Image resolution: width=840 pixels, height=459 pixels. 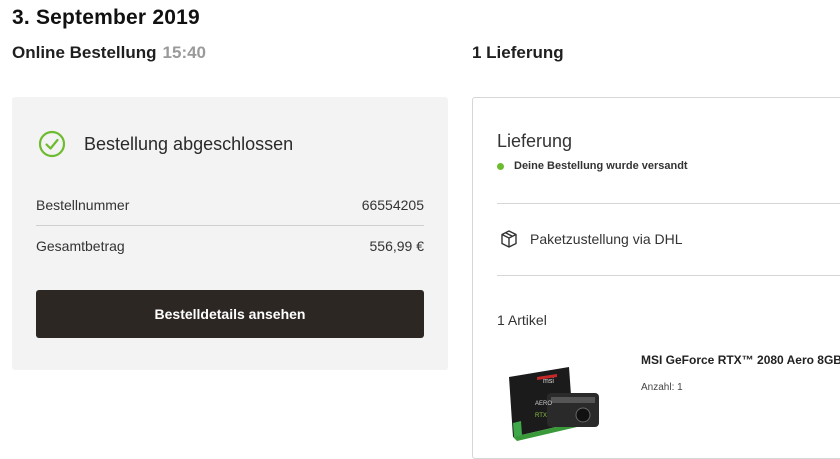 What do you see at coordinates (548, 381) in the screenshot?
I see `svg-text: msi` at bounding box center [548, 381].